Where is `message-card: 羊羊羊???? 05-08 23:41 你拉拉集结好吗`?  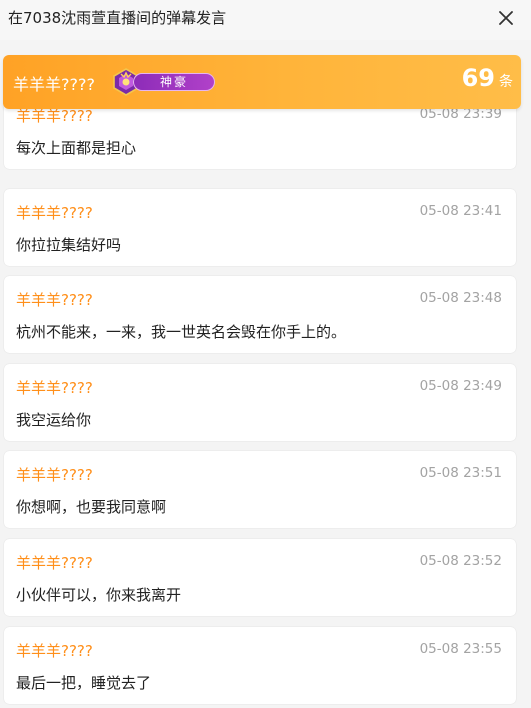
message-card: 羊羊羊???? 05-08 23:41 你拉拉集结好吗 is located at coordinates (260, 227).